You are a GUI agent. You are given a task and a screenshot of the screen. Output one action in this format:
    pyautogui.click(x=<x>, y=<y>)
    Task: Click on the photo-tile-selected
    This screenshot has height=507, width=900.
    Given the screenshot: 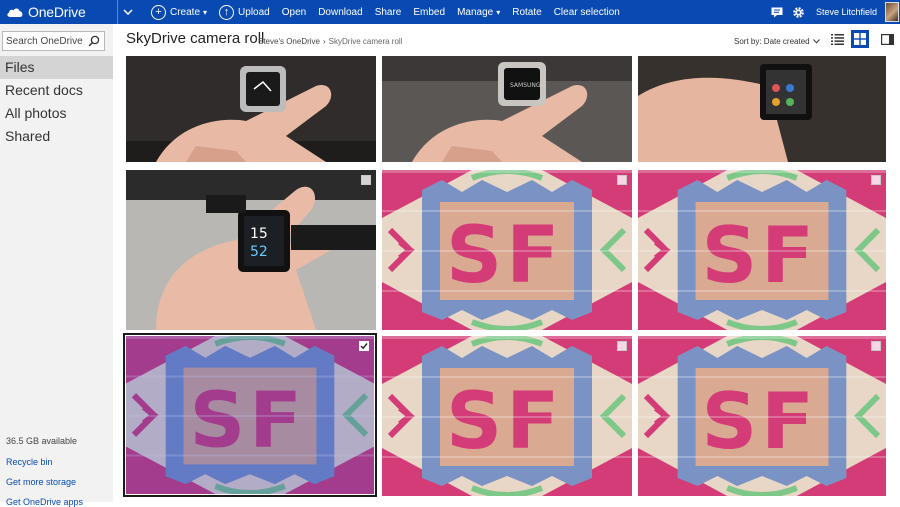 What is the action you would take?
    pyautogui.click(x=250, y=415)
    